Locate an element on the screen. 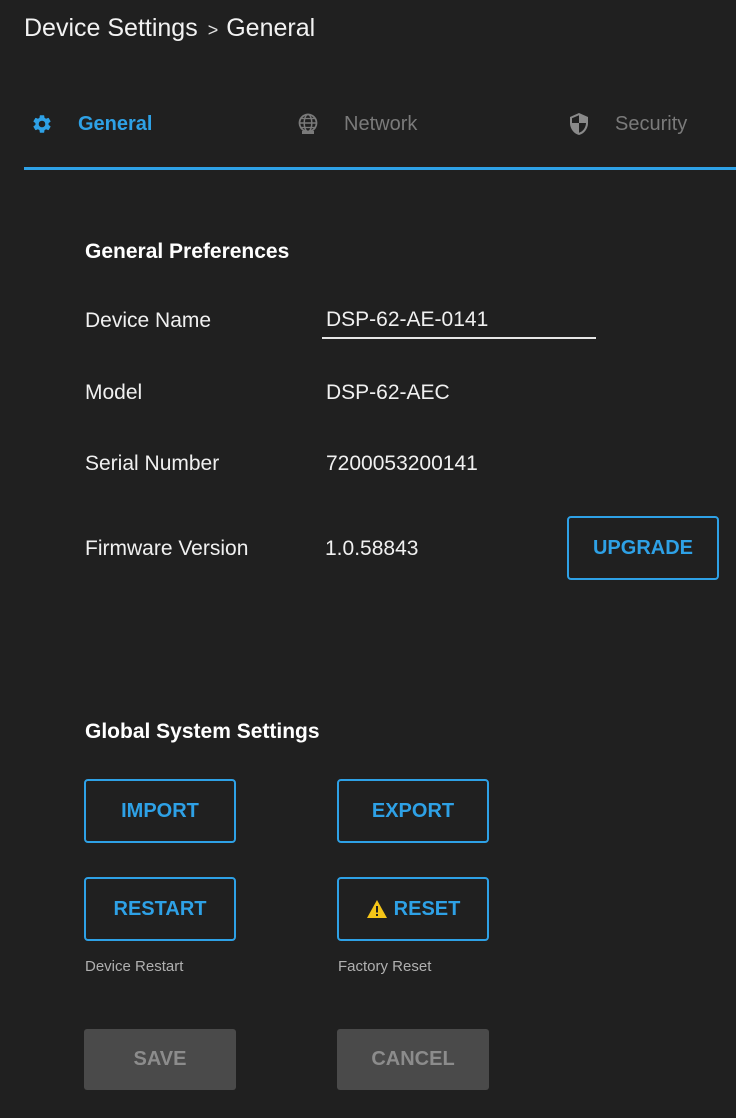  firmware-version-label: Firmware Version is located at coordinates (167, 548).